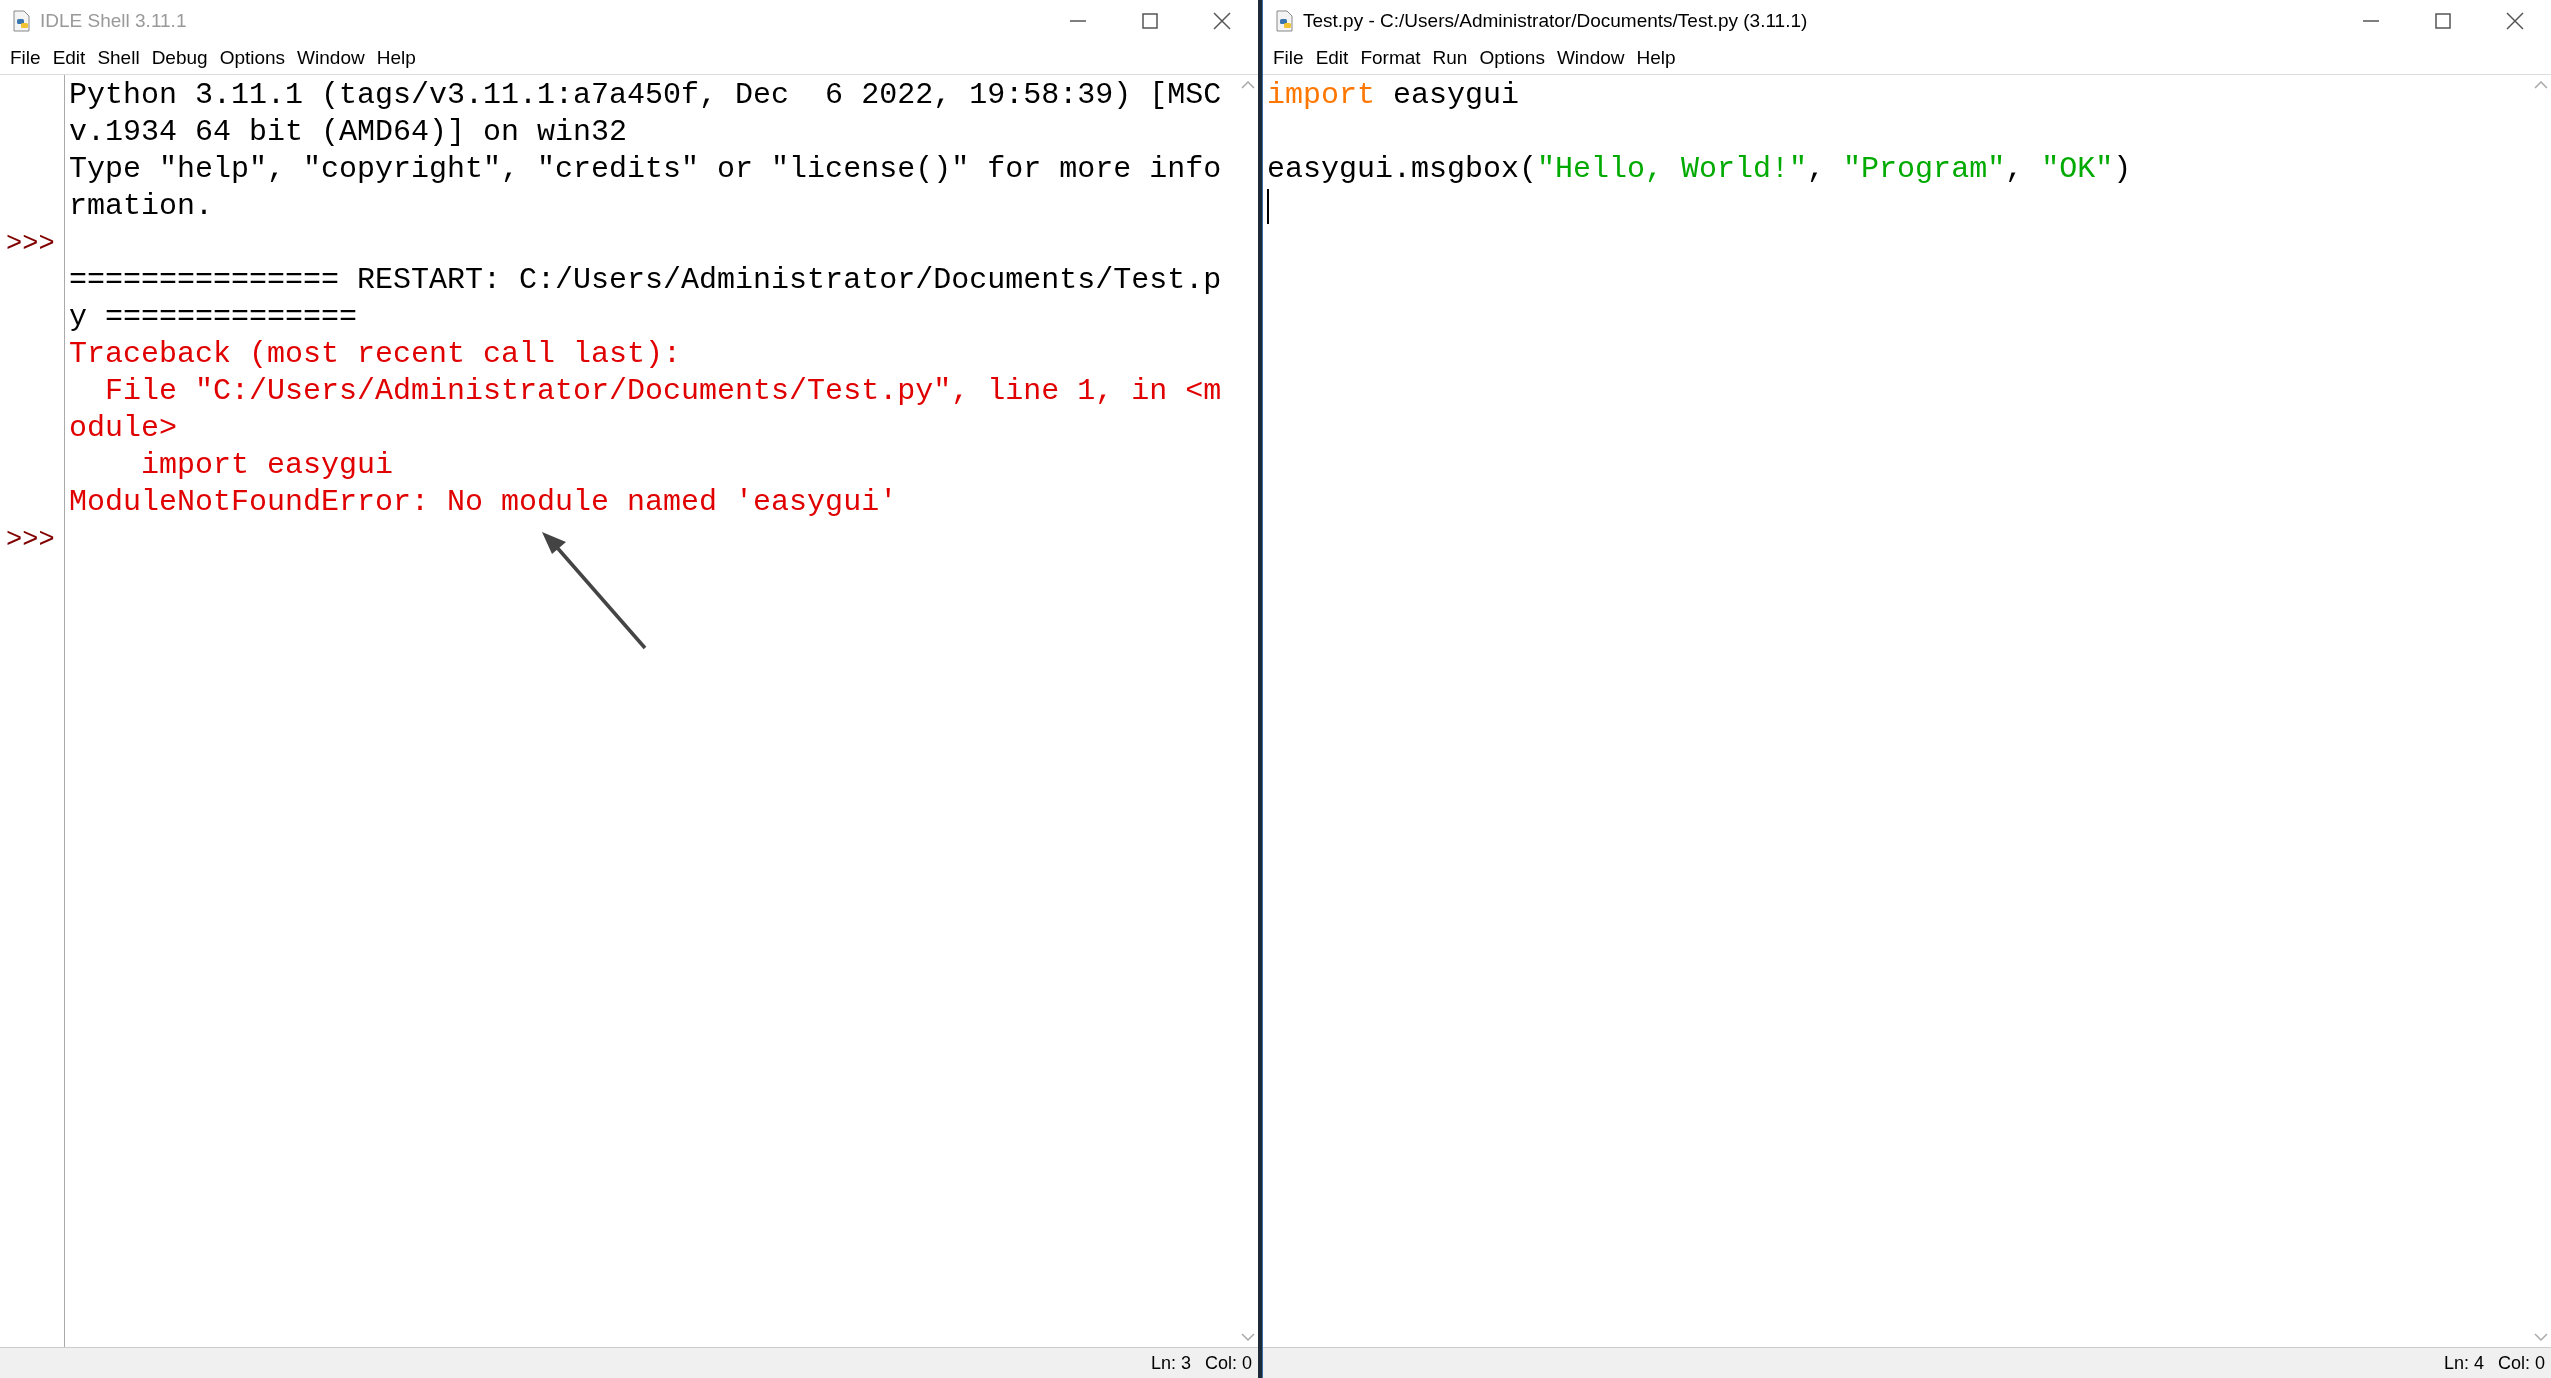  Describe the element at coordinates (349, 132) in the screenshot. I see `output-line: v.1934 64 bit (AMD64)] on win32` at that location.